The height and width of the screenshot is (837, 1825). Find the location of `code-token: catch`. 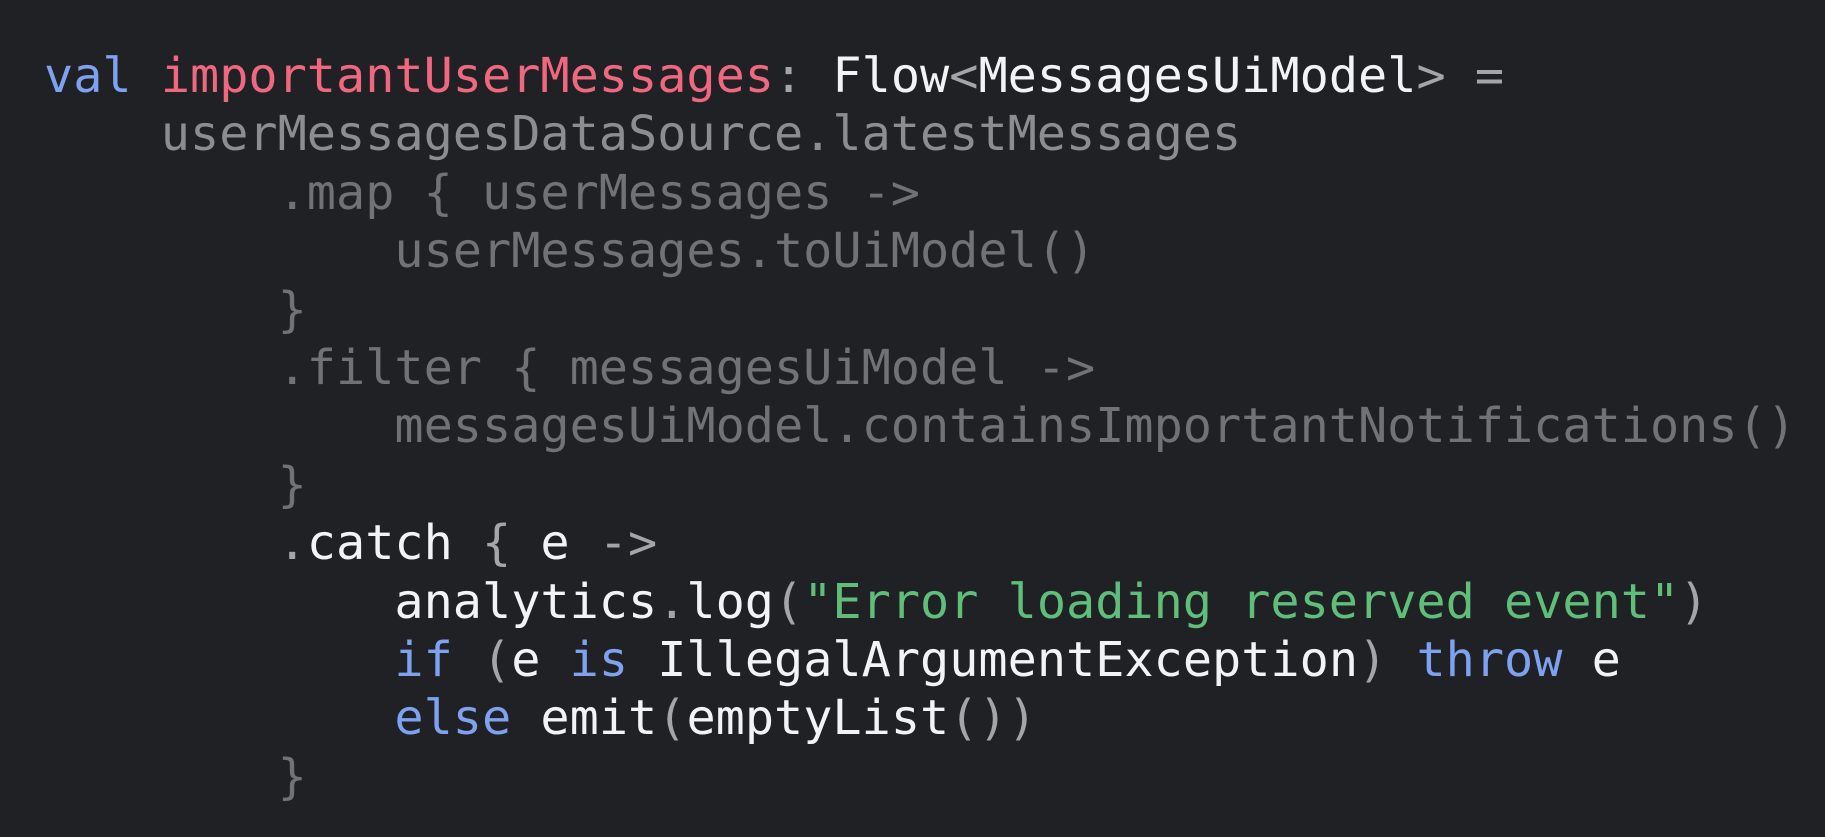

code-token: catch is located at coordinates (379, 543).